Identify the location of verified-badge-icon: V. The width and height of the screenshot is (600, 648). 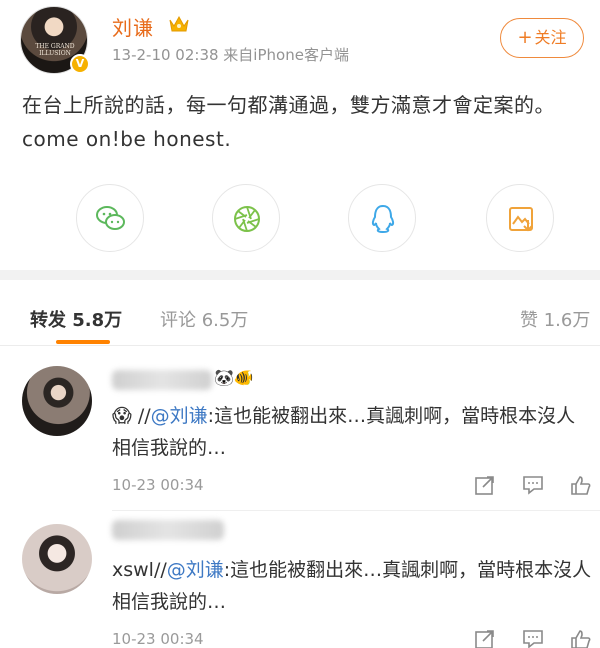
(80, 64).